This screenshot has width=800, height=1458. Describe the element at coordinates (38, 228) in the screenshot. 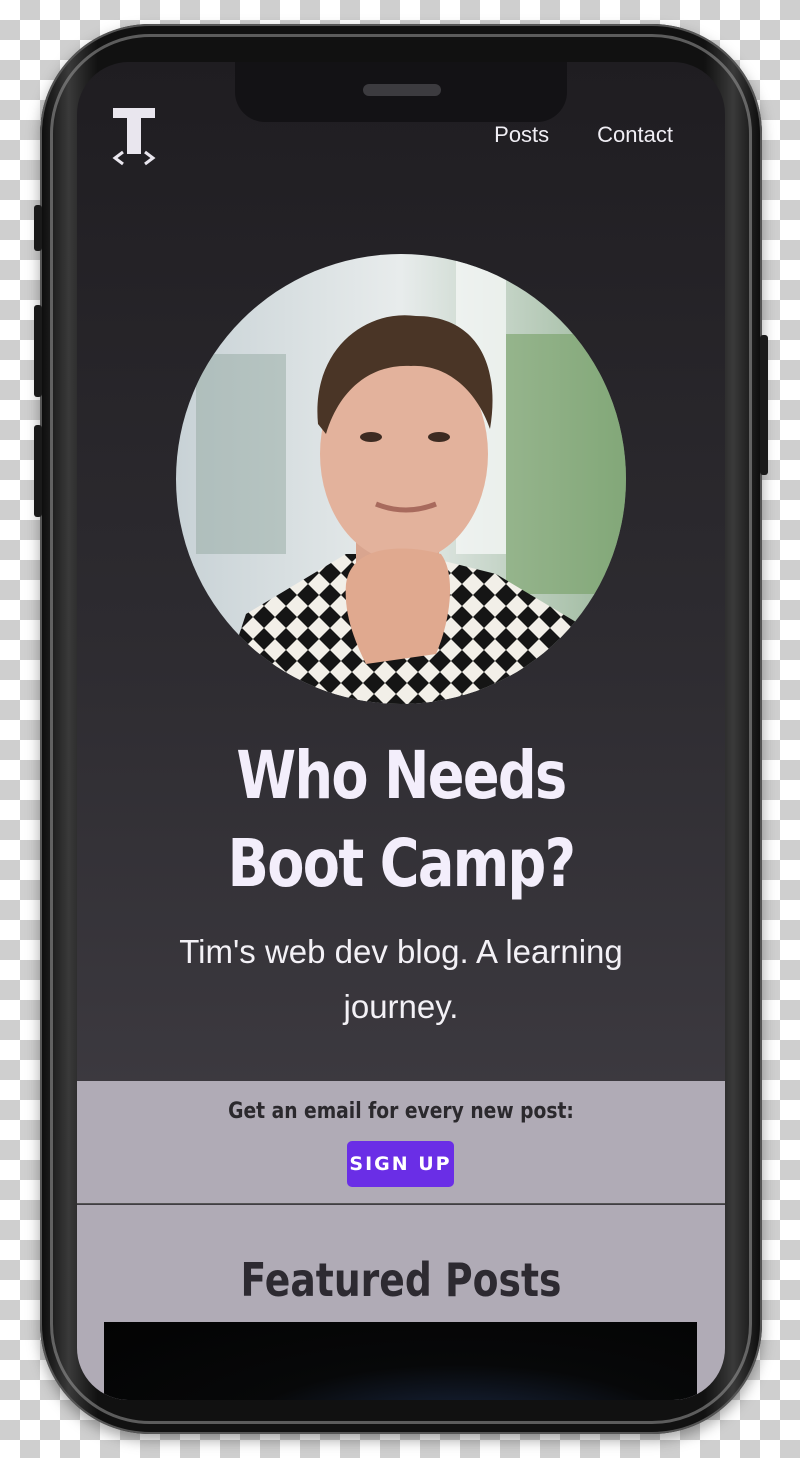

I see `mute-switch` at that location.